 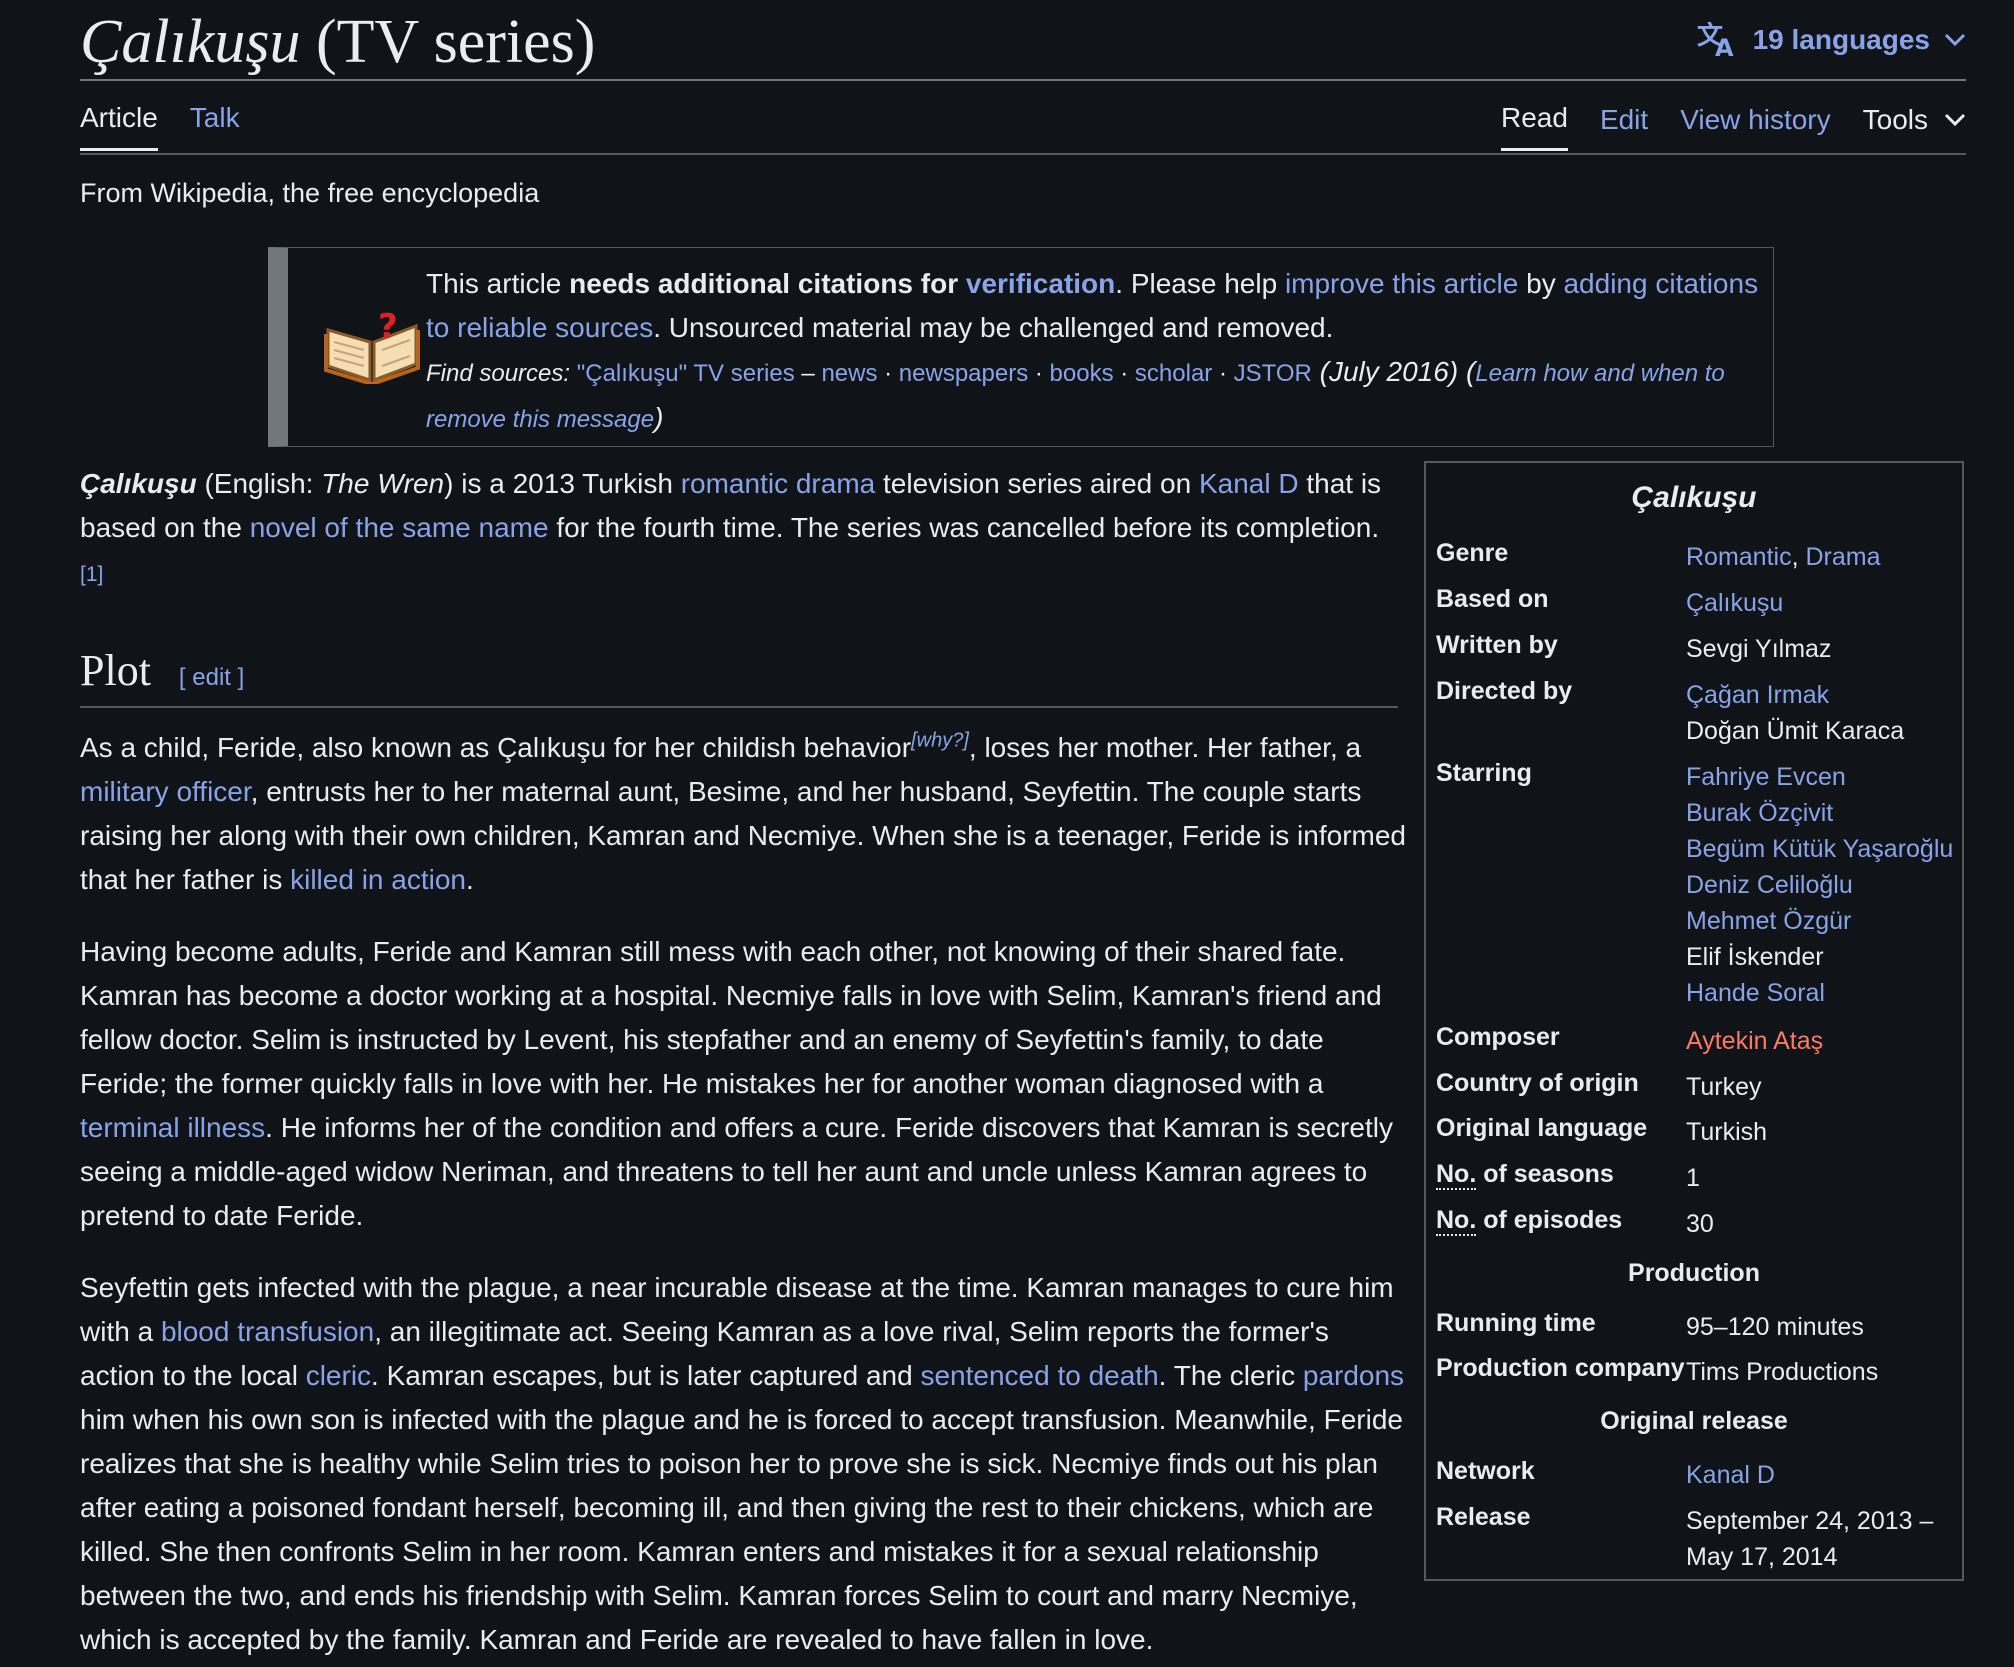 What do you see at coordinates (172, 1127) in the screenshot?
I see `terminal-illness-link: terminal illness` at bounding box center [172, 1127].